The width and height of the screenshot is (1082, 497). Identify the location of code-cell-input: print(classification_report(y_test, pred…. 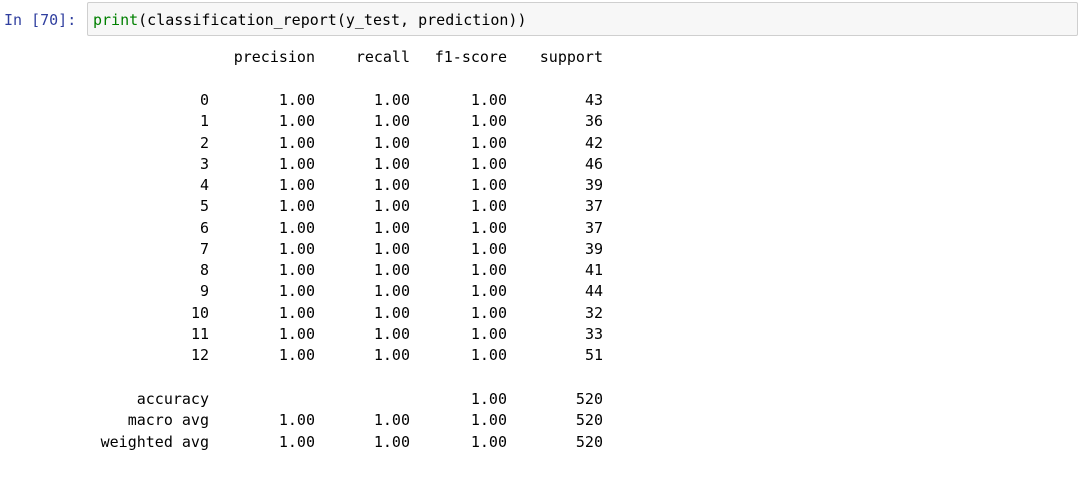
(582, 19).